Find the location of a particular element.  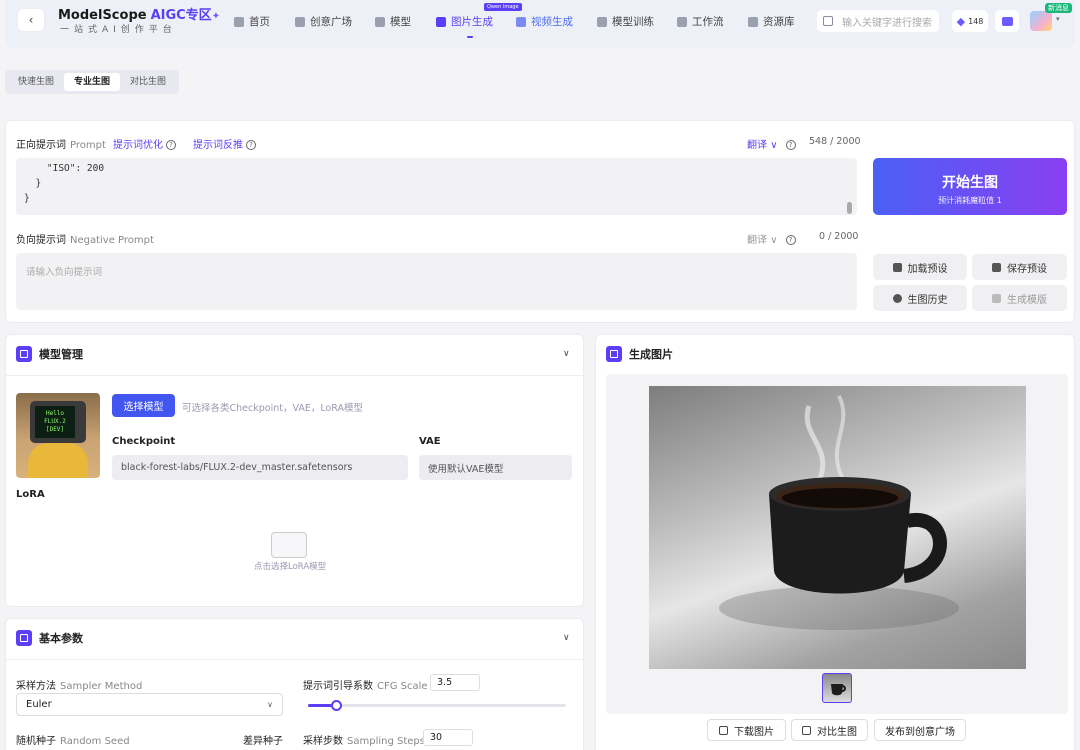

clock-icon is located at coordinates (897, 298).